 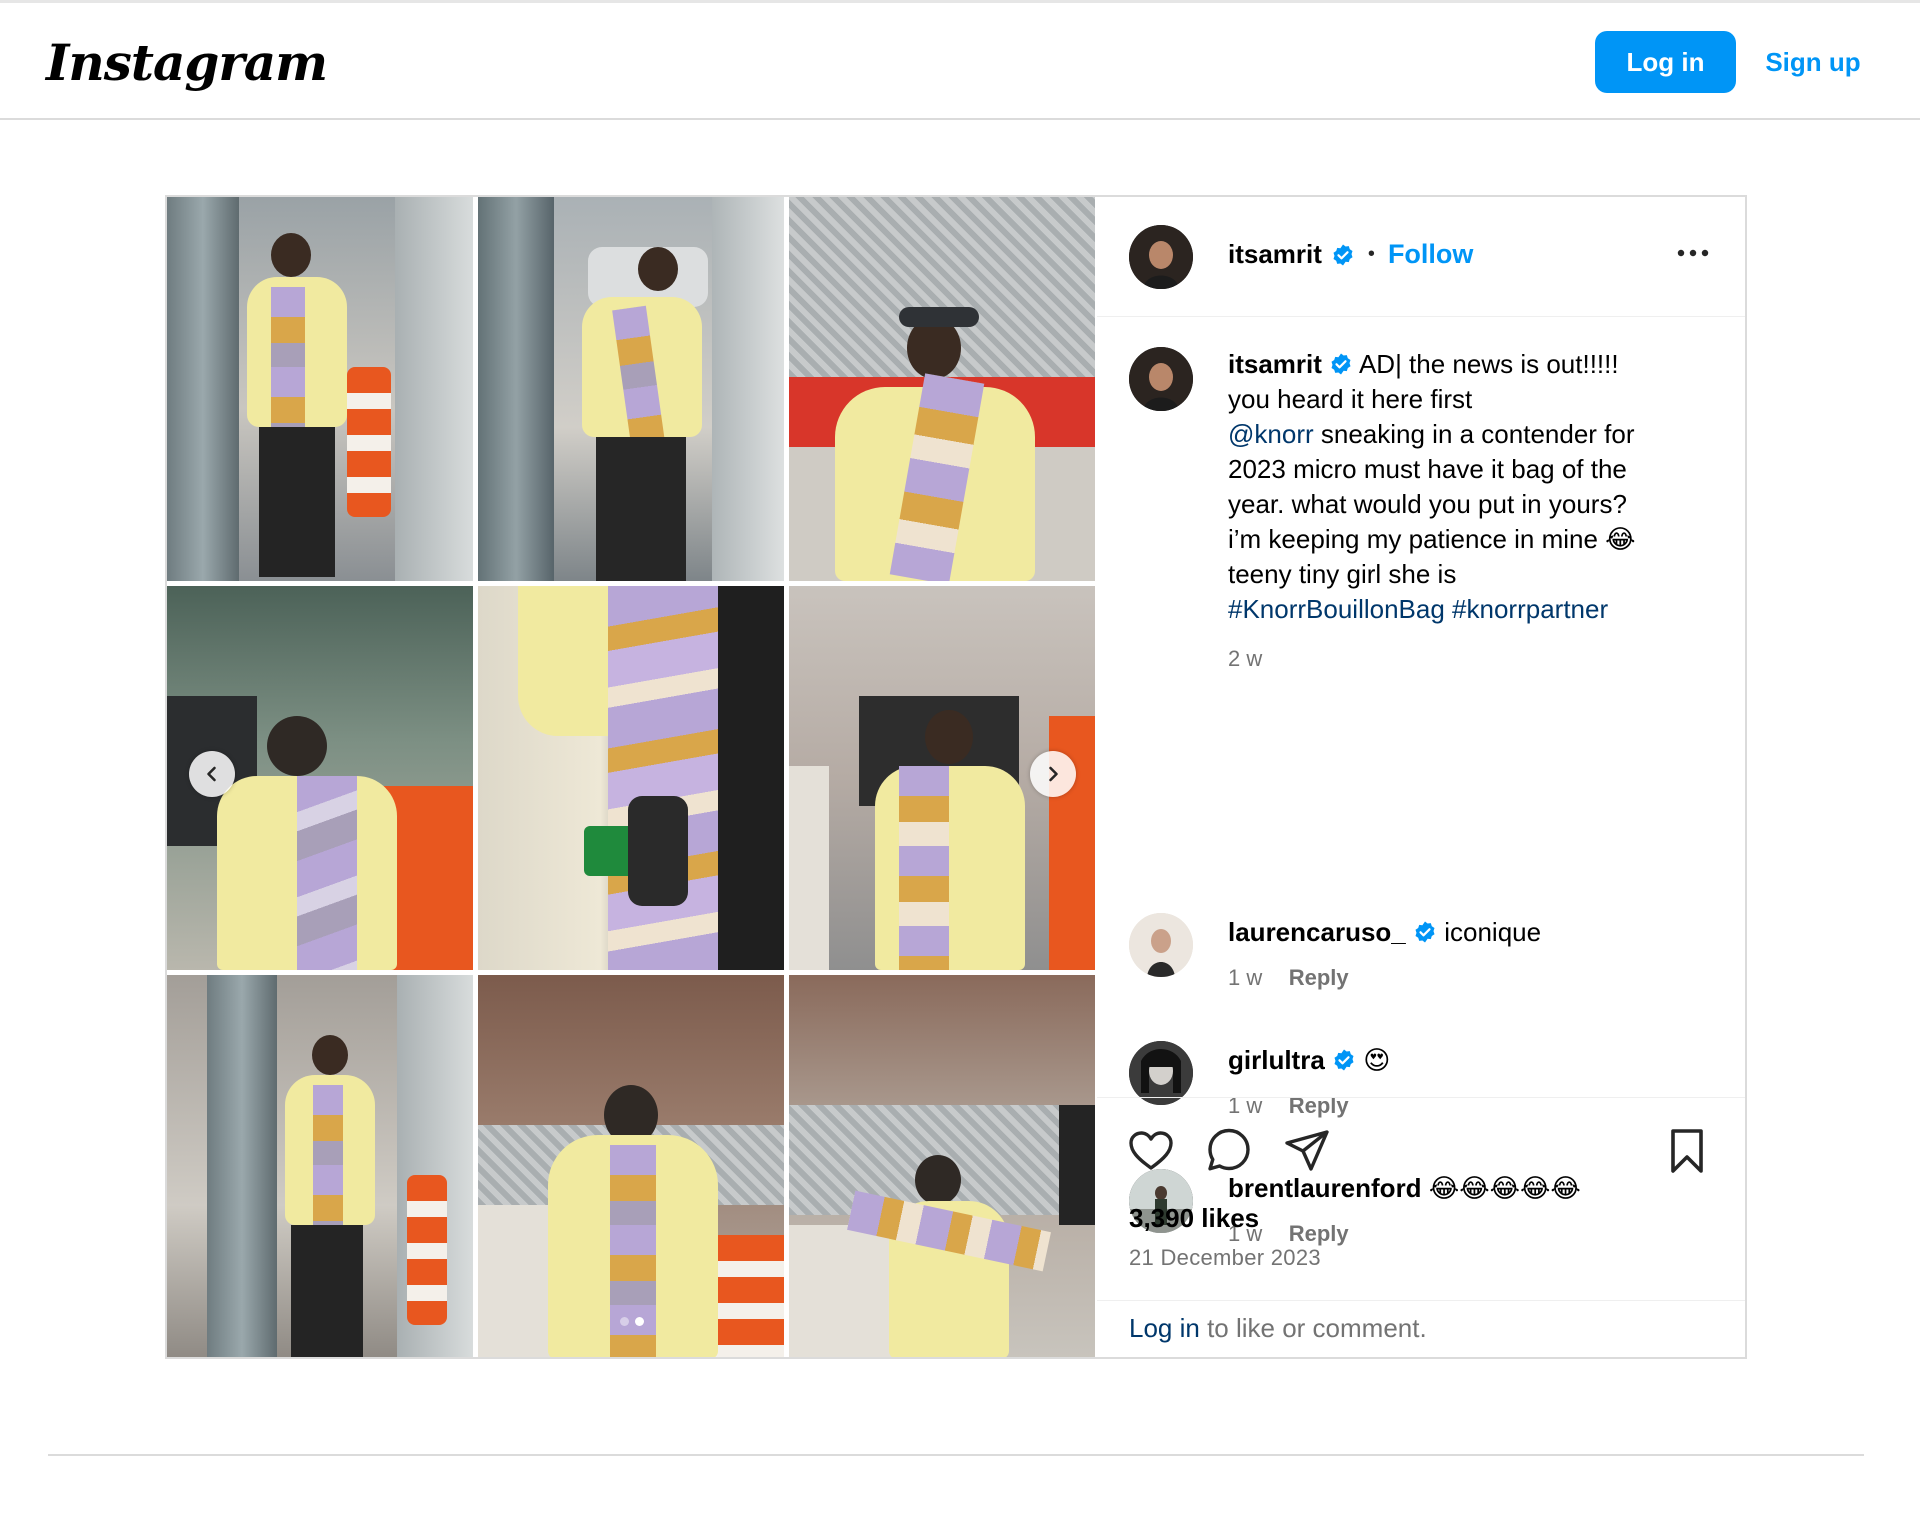 I want to click on carousel-indicator, so click(x=632, y=1321).